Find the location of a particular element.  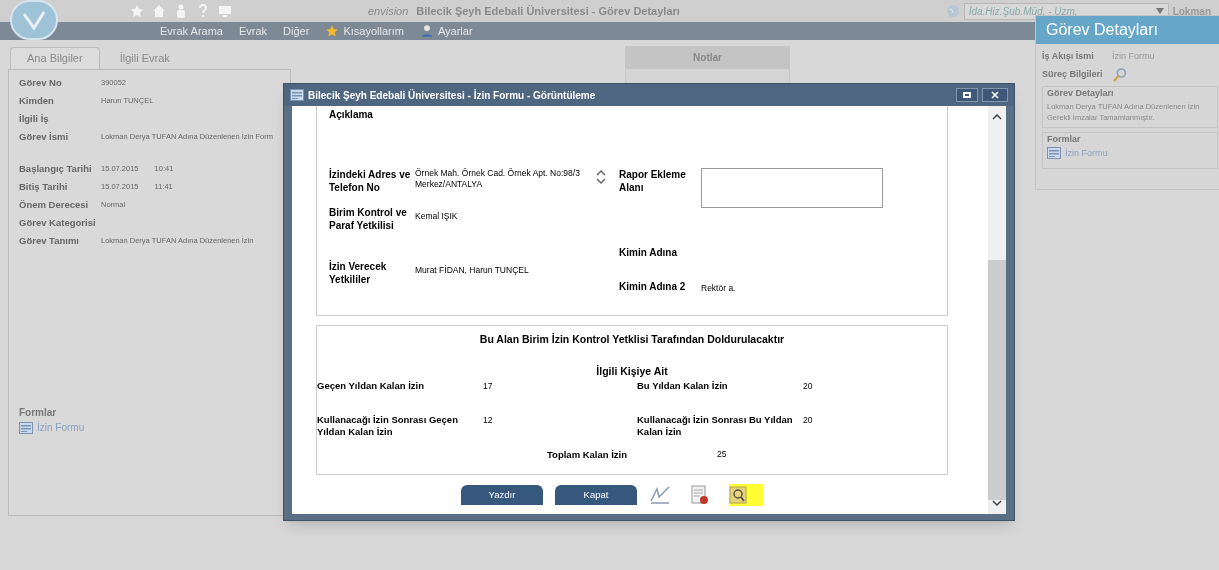

form-label: Açıklama is located at coordinates (351, 114).